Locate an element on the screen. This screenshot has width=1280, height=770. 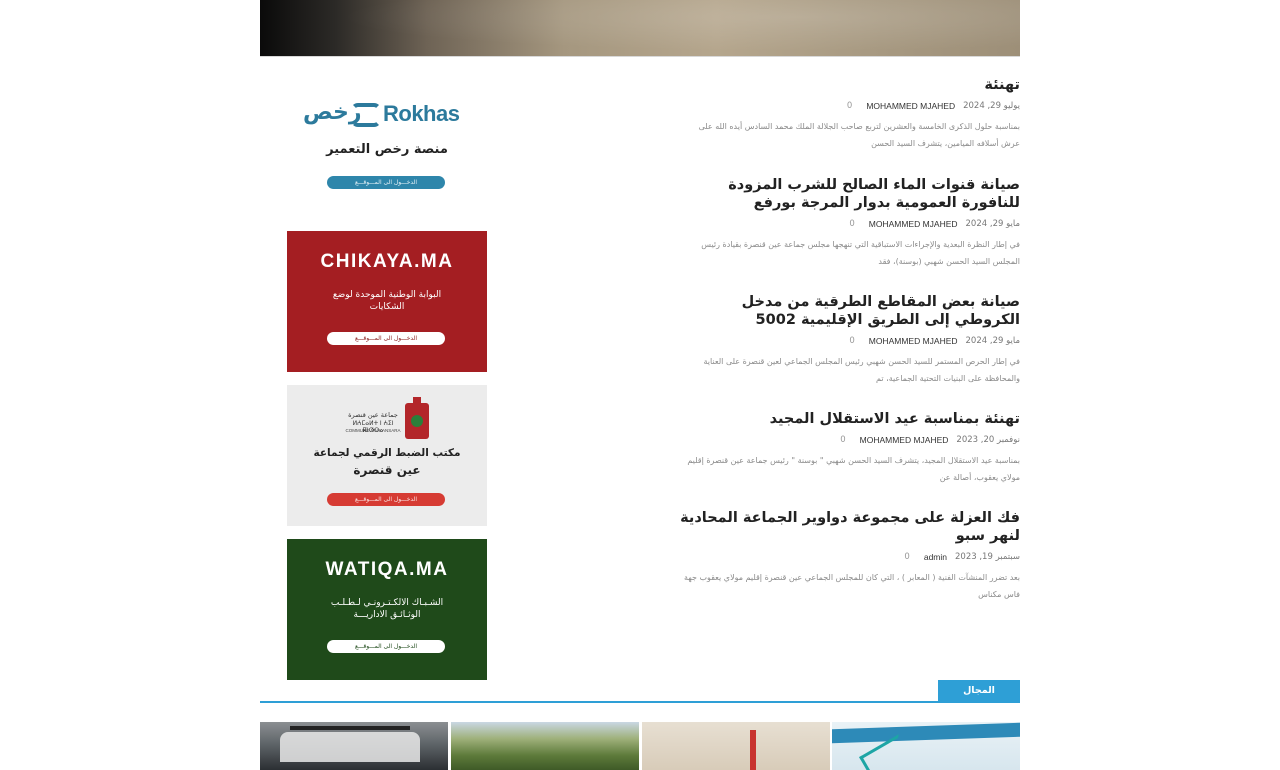
rokhas-visit-button: الدخـــول الى المـــوقـــع is located at coordinates (386, 182).